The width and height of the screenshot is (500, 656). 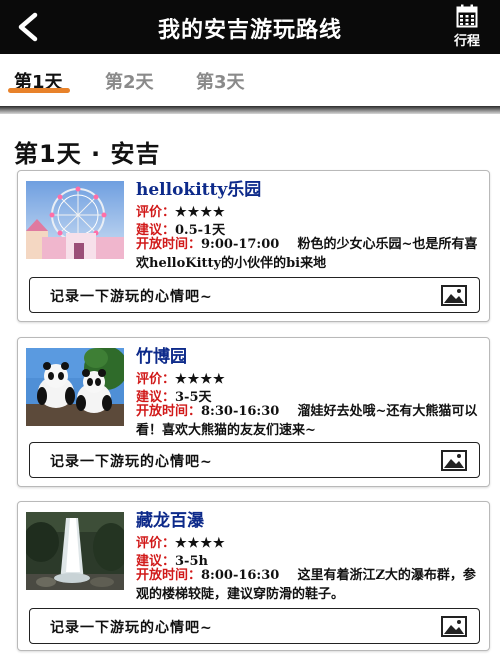 I want to click on hours-value: 8:30-16:30, so click(x=240, y=411).